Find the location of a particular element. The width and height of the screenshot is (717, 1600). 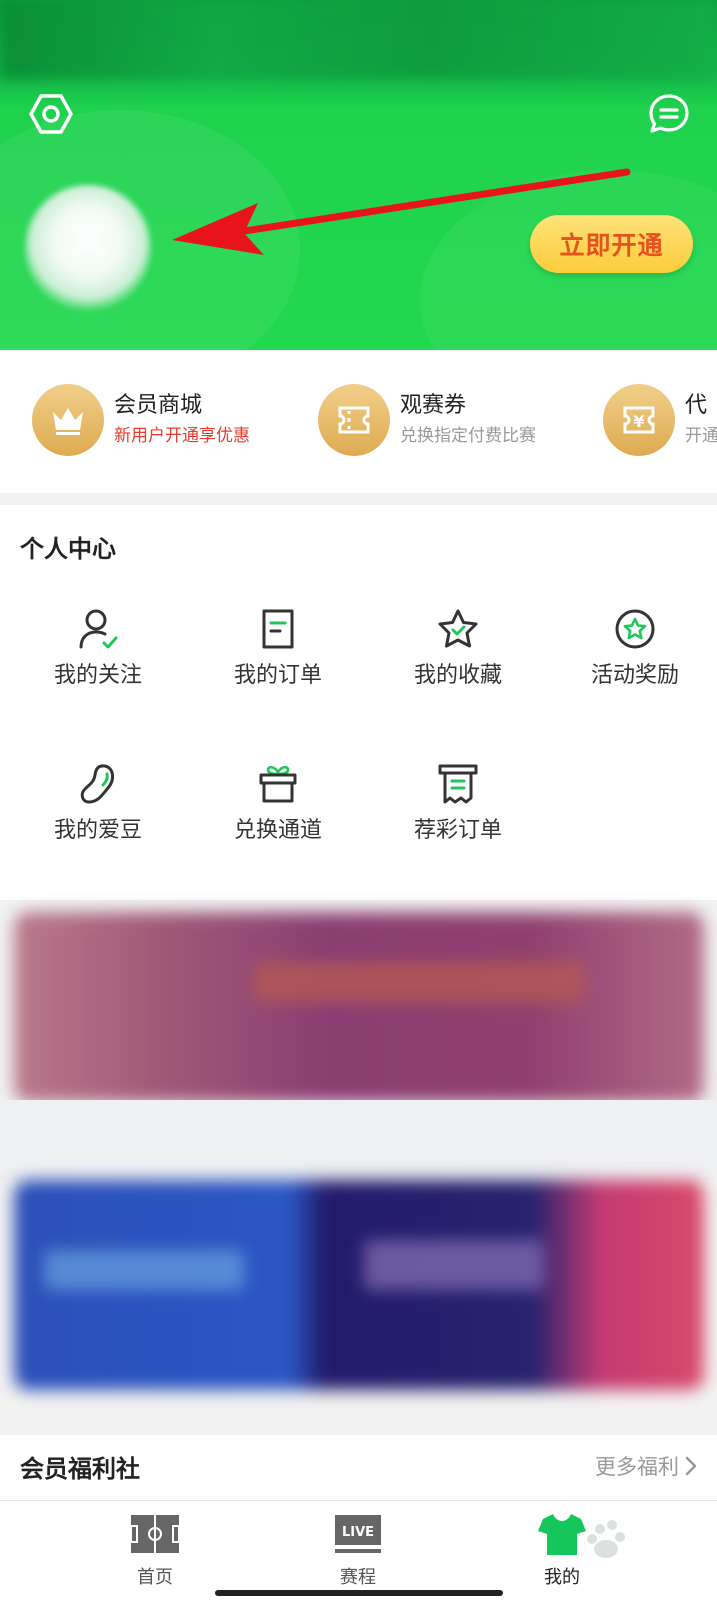

settings-icon is located at coordinates (51, 114).